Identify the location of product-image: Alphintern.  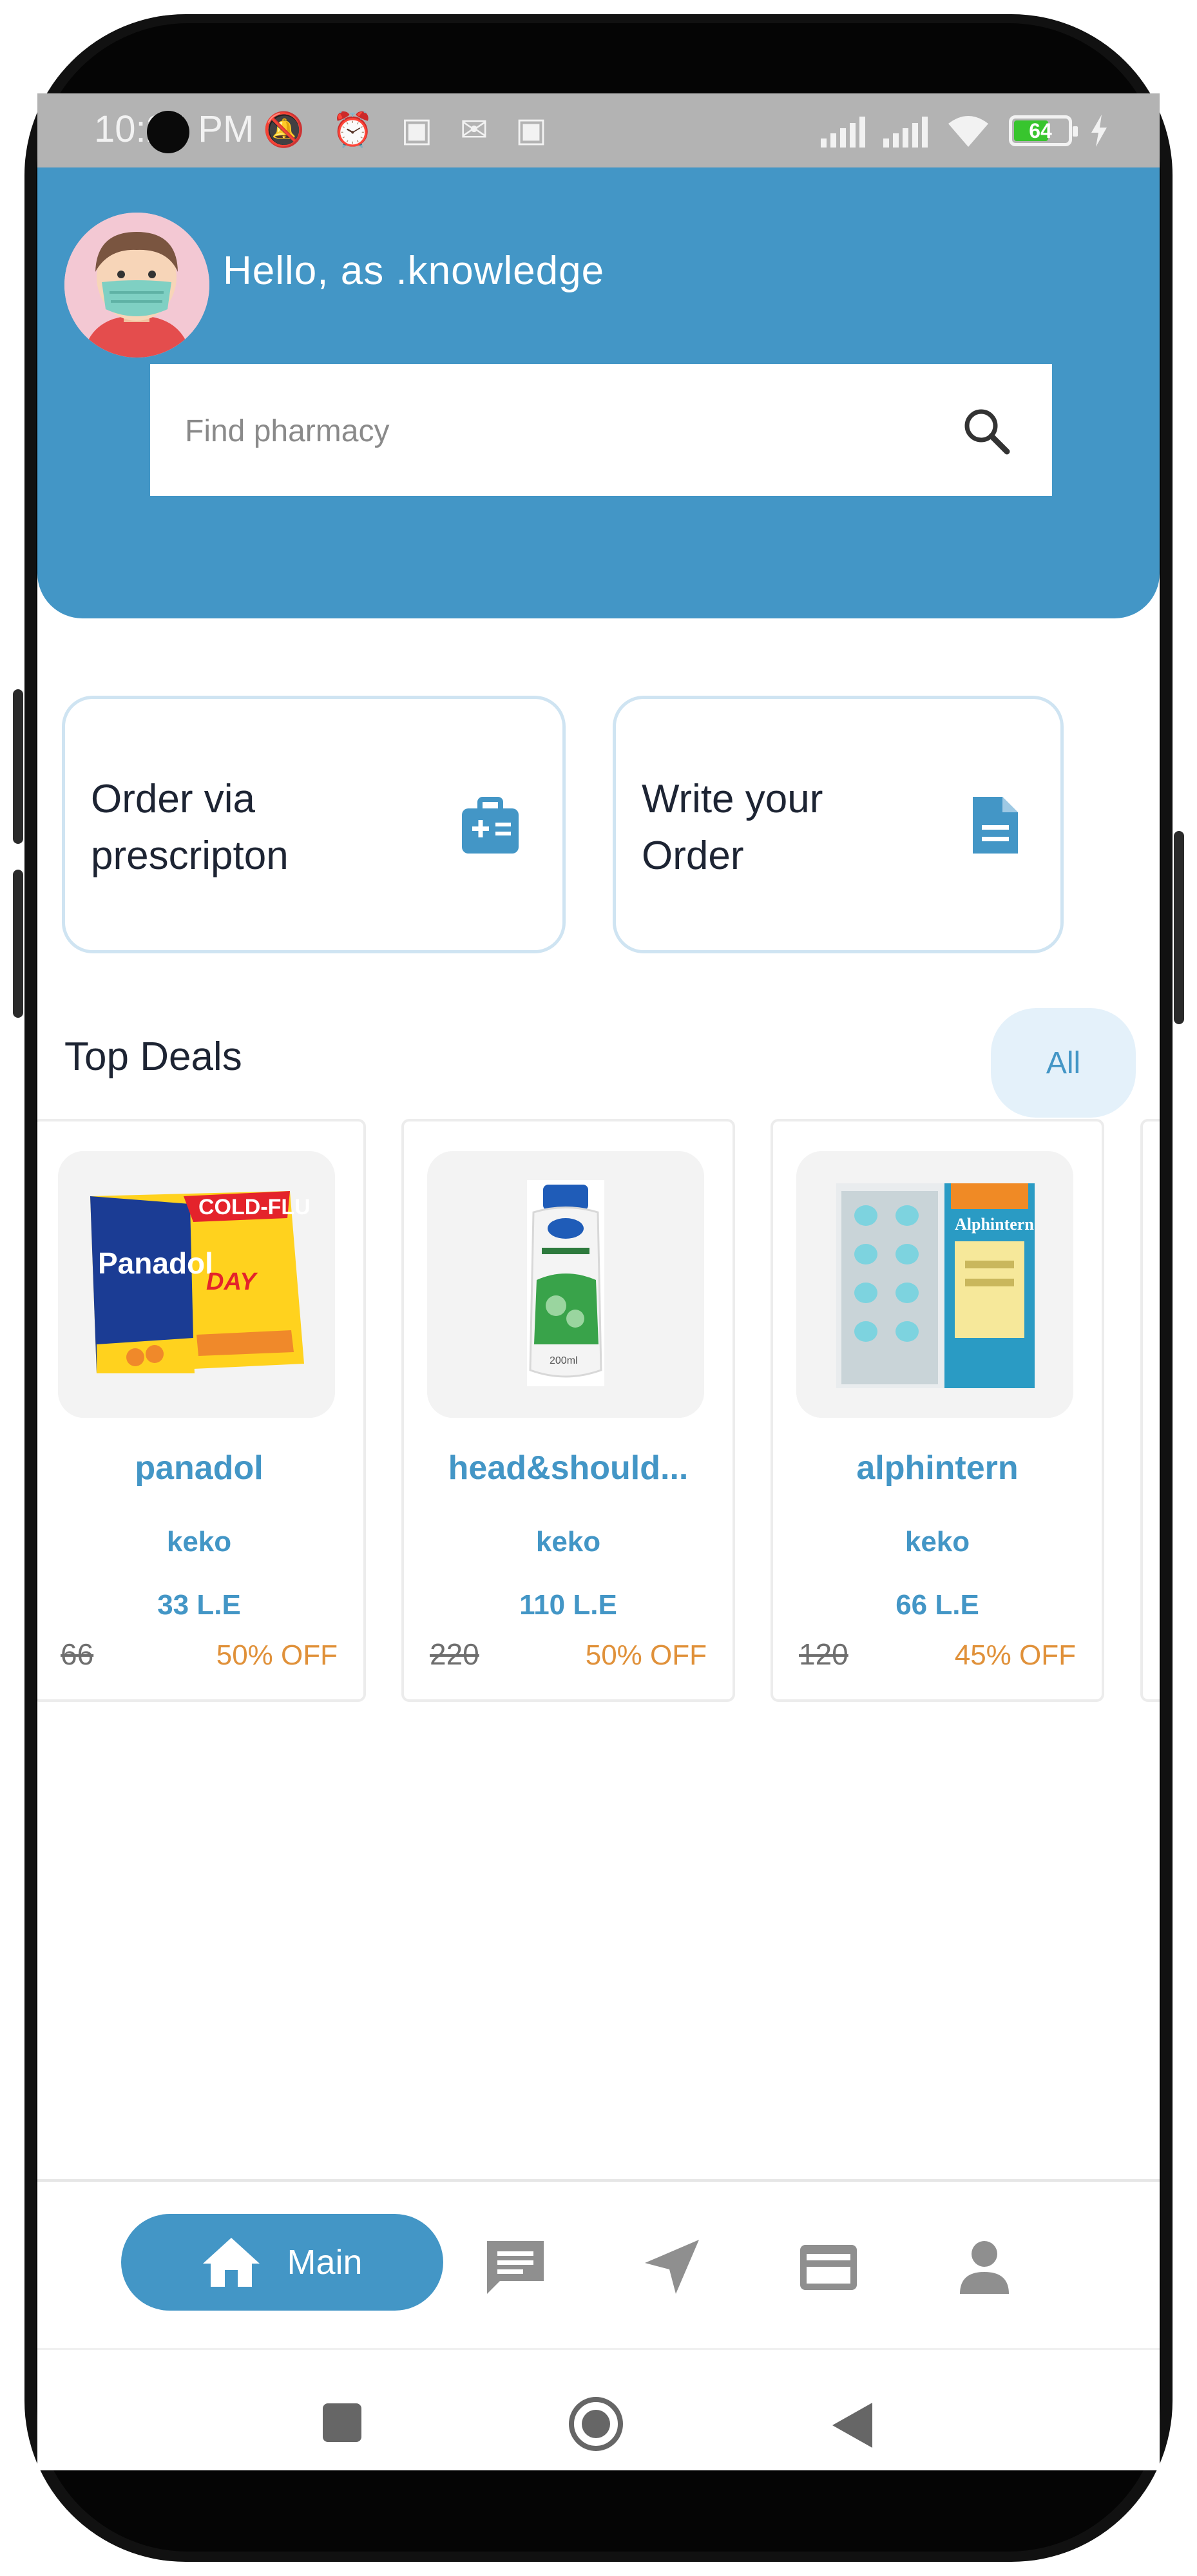
(935, 1284).